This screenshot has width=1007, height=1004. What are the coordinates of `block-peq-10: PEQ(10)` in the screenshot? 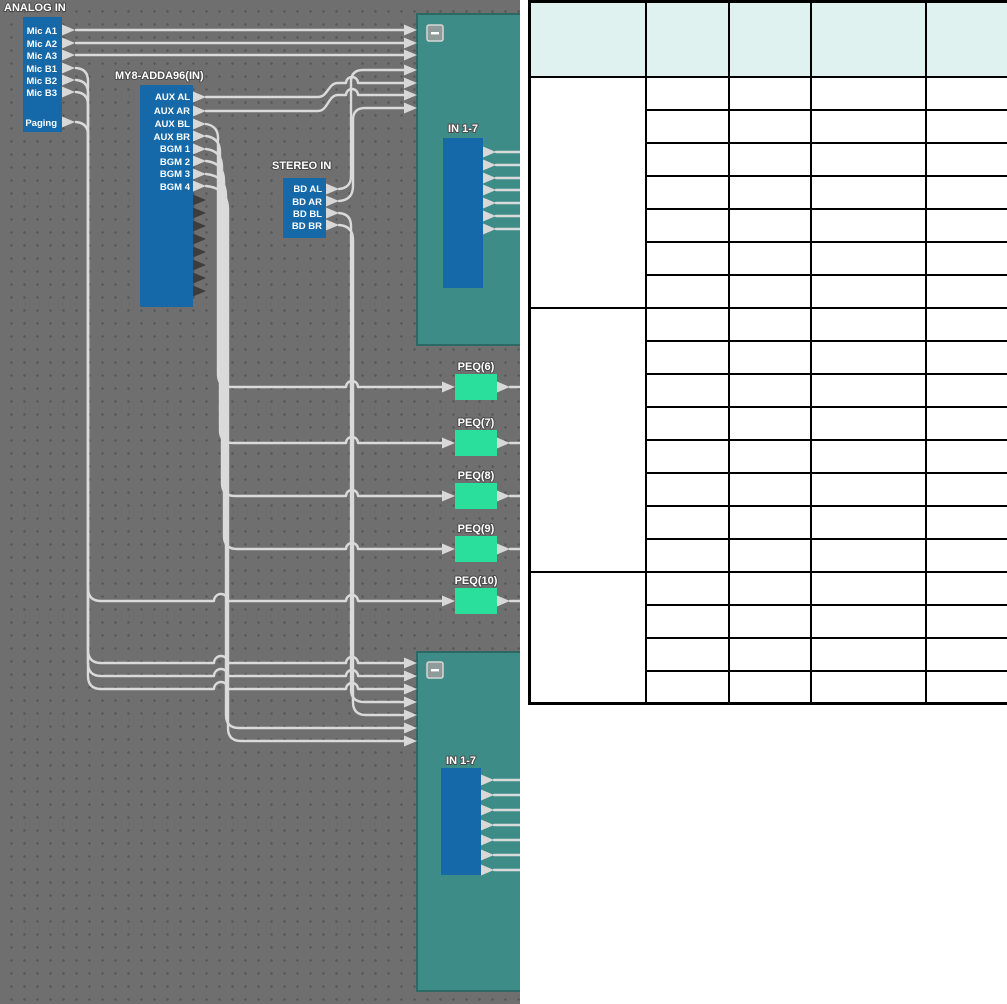 It's located at (476, 594).